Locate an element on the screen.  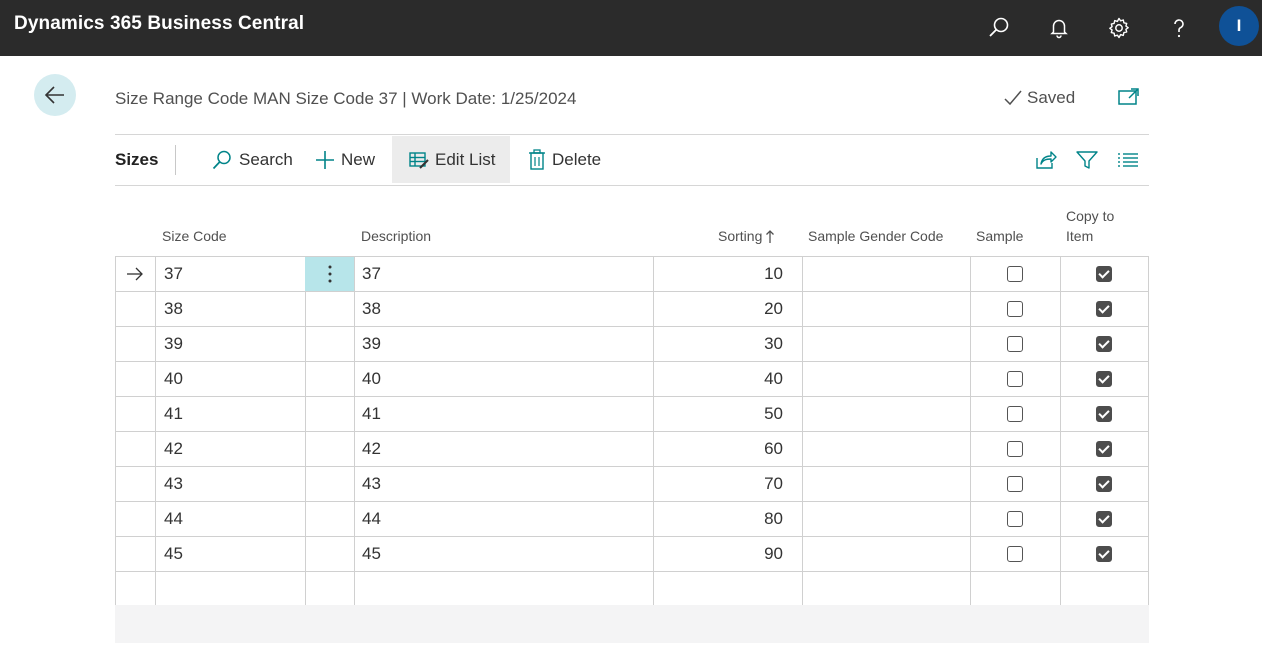
table-row: 42 42 60 is located at coordinates (632, 449).